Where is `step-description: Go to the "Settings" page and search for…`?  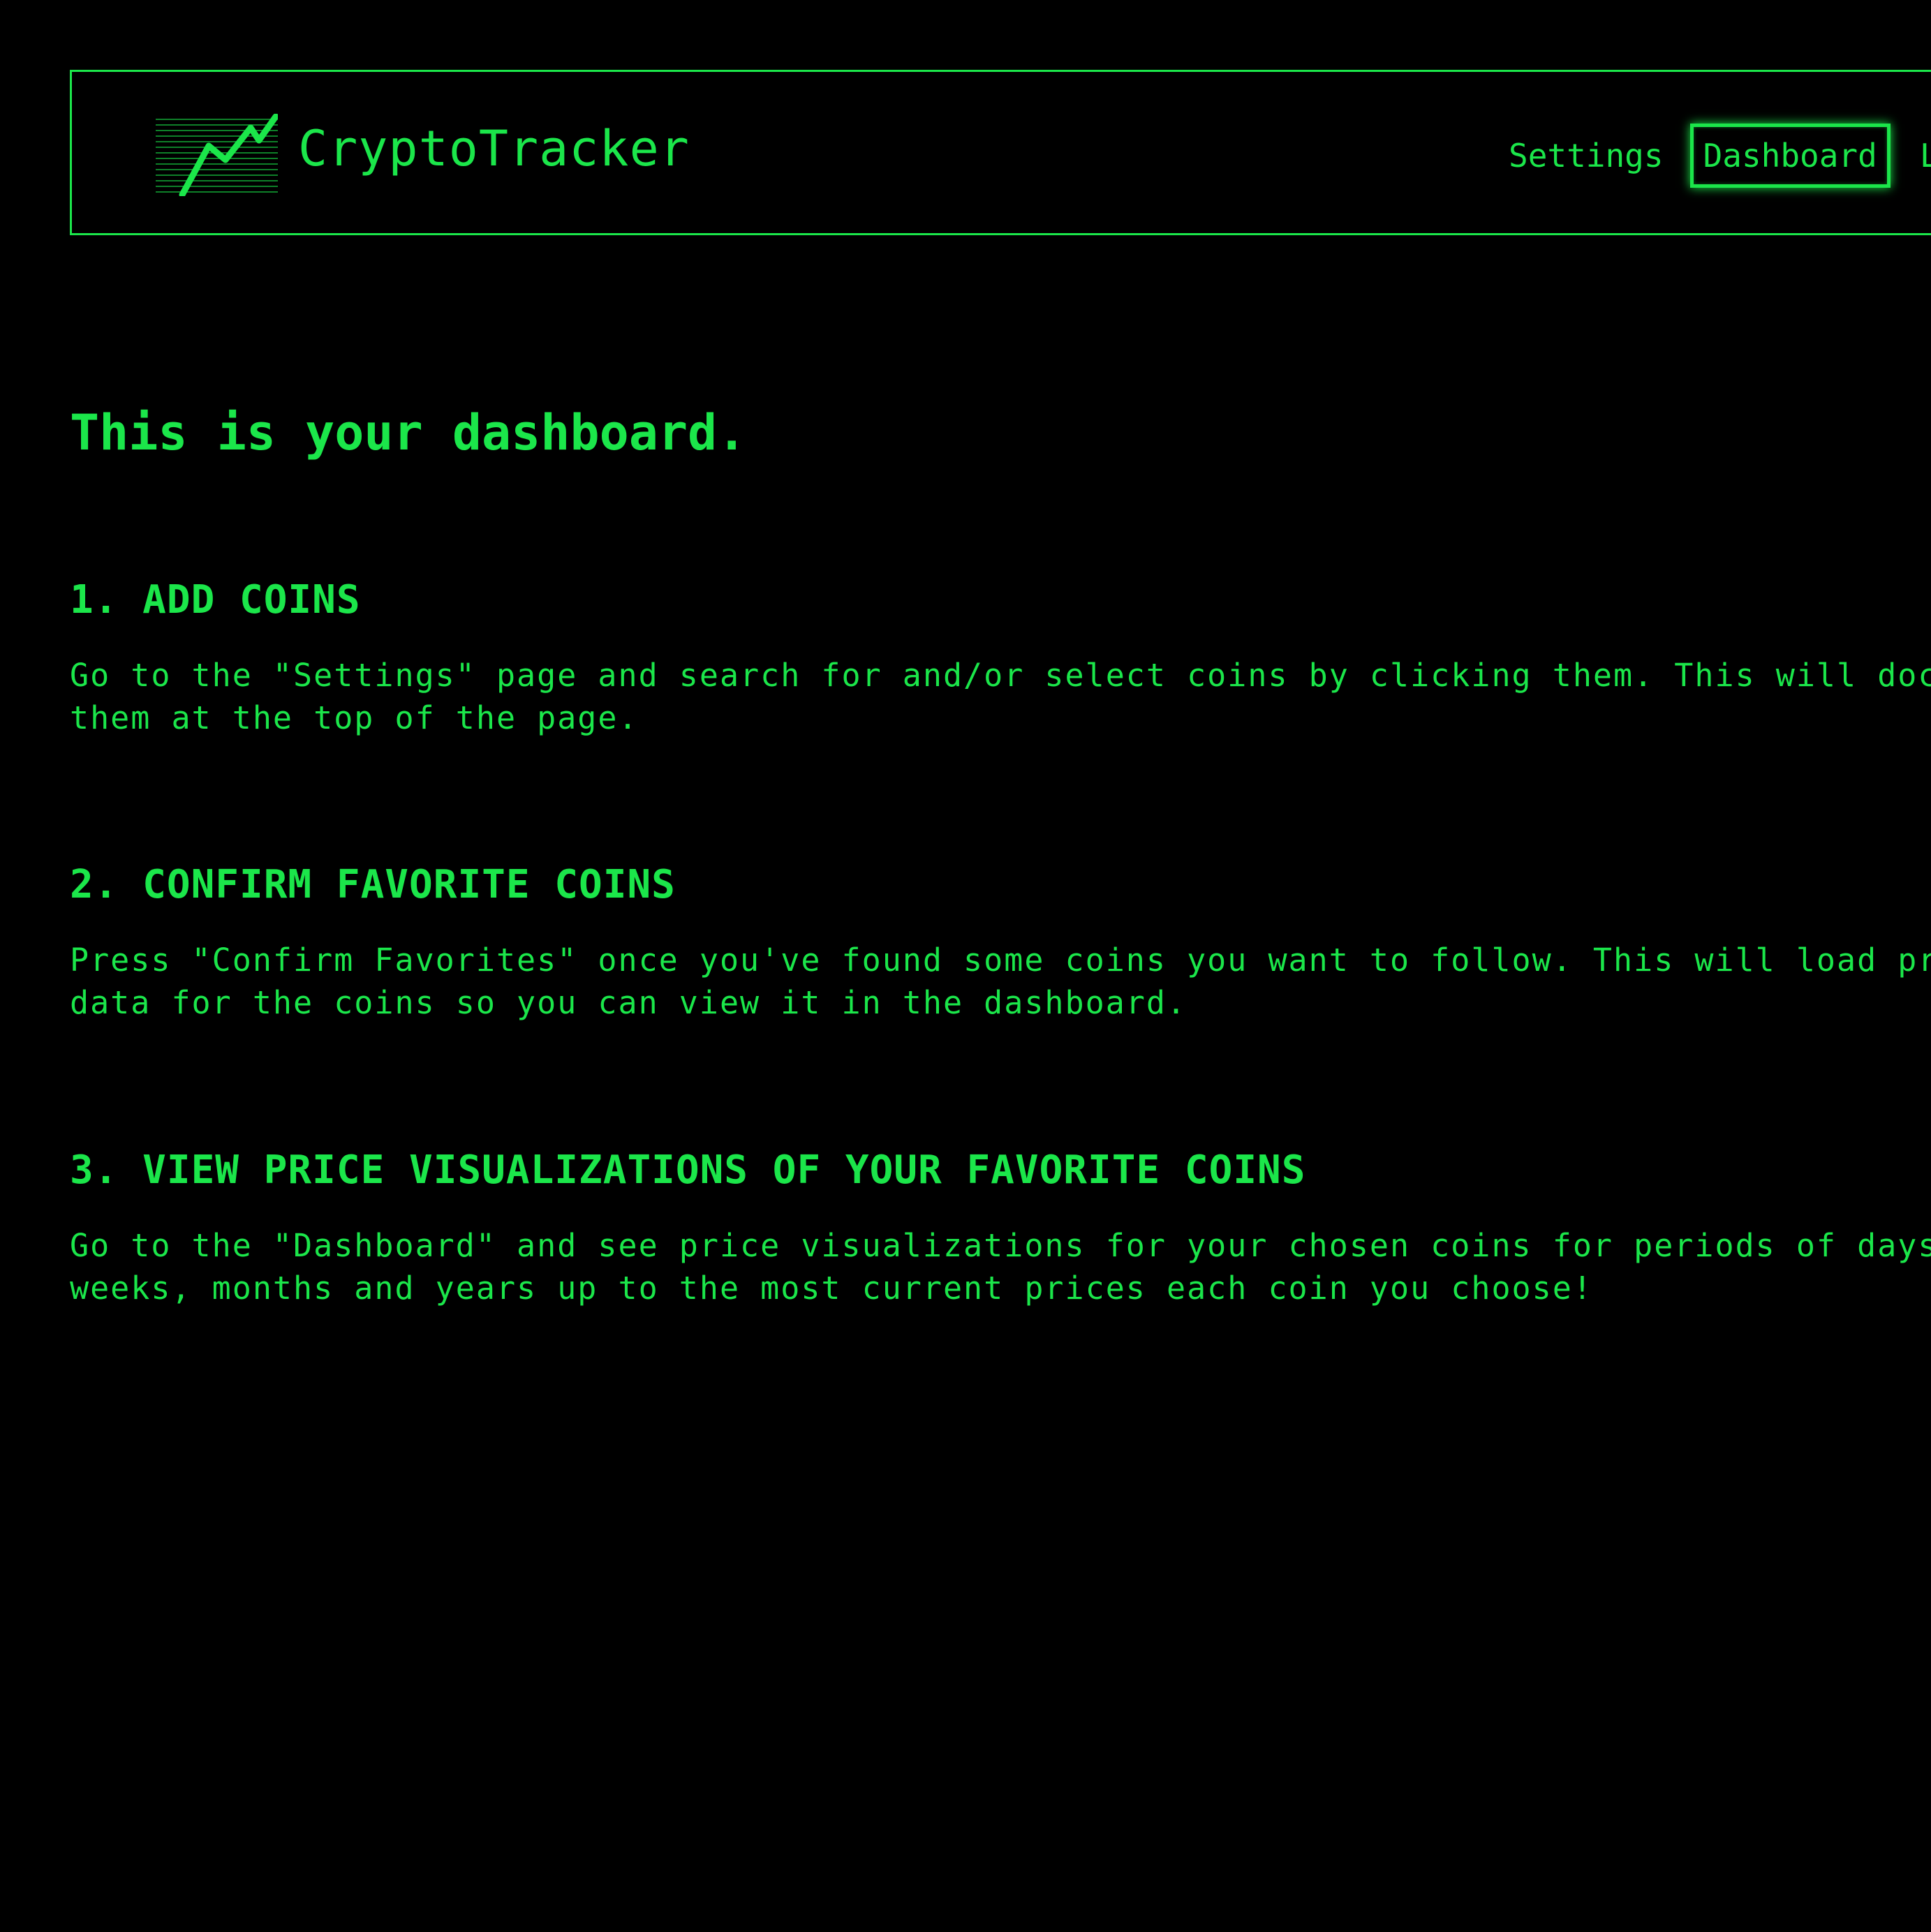 step-description: Go to the "Settings" page and search for… is located at coordinates (1000, 696).